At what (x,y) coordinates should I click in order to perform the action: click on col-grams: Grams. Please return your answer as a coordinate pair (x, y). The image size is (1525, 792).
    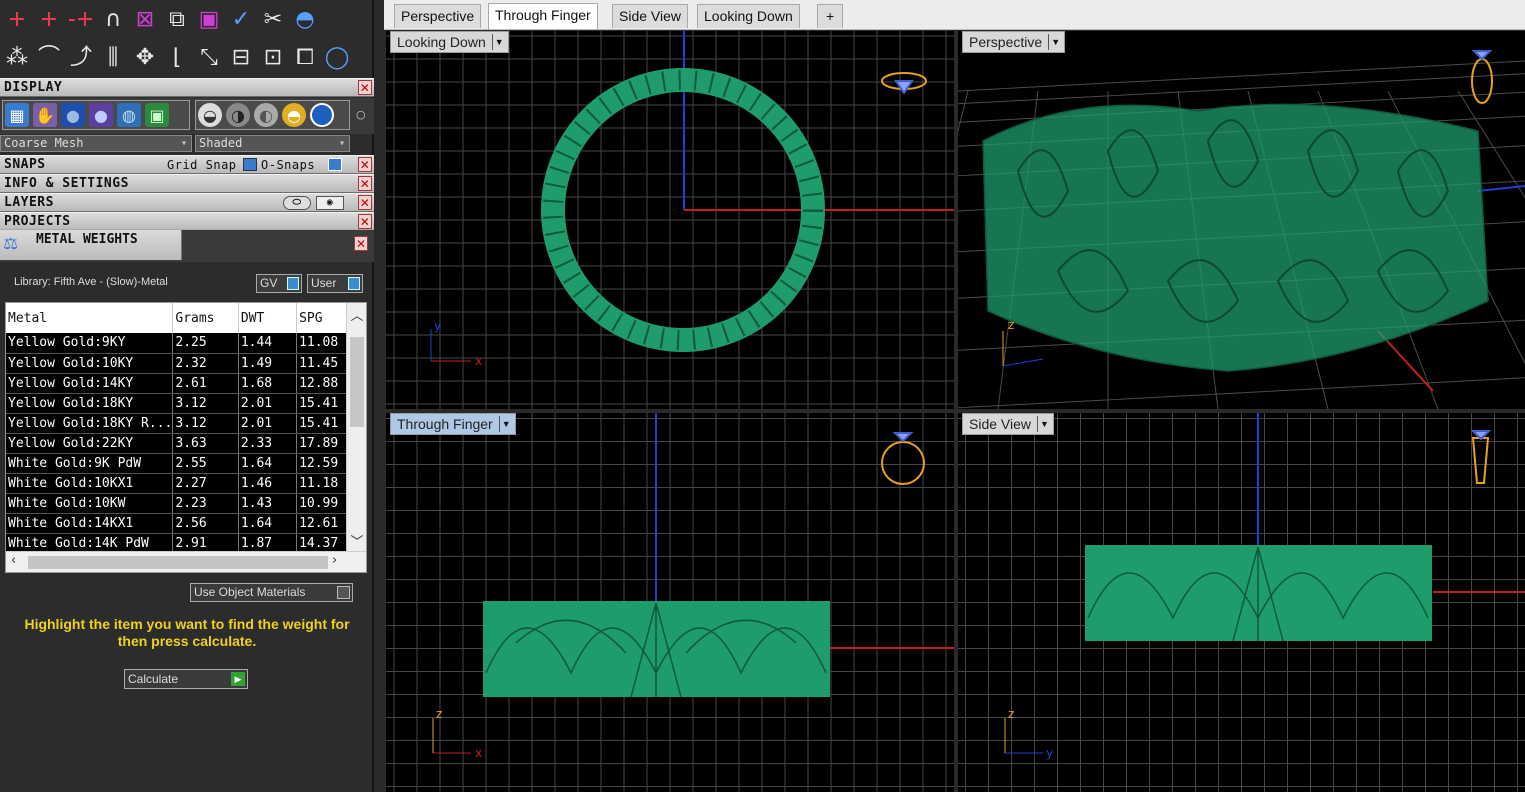
    Looking at the image, I should click on (205, 318).